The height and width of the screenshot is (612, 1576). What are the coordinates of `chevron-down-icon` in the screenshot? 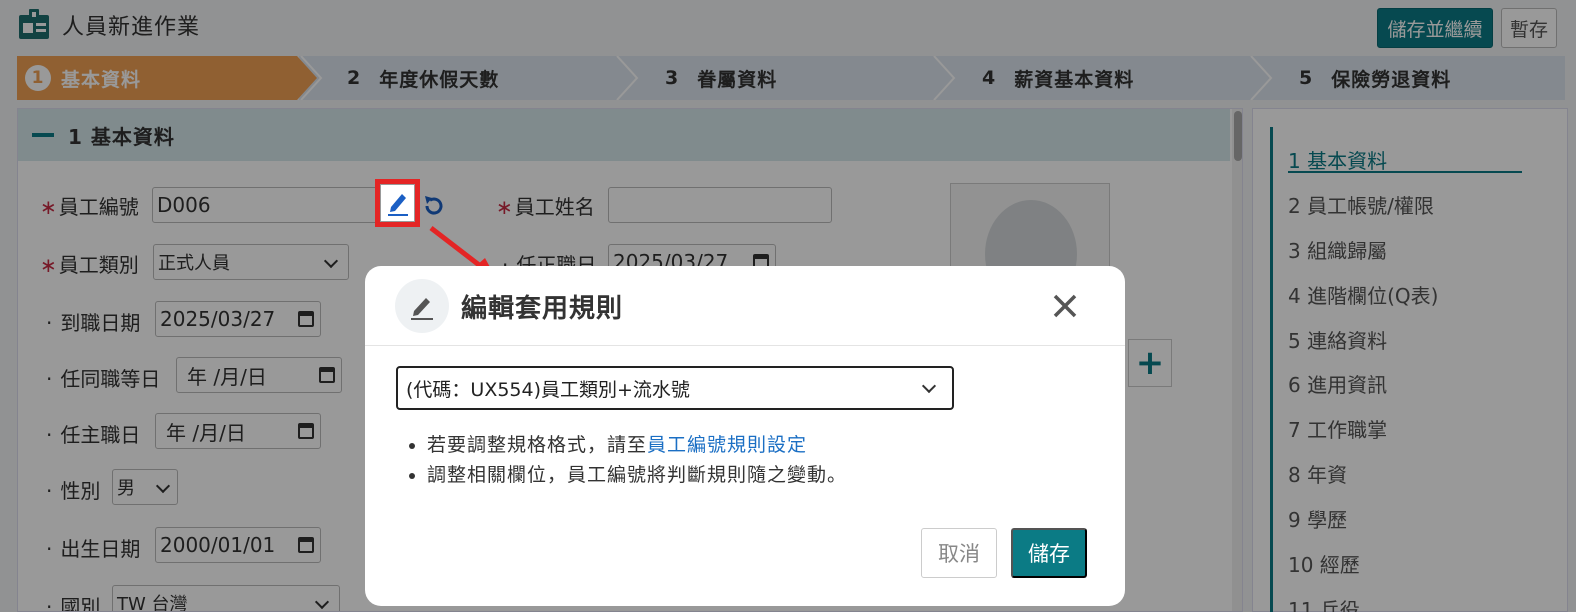 It's located at (929, 386).